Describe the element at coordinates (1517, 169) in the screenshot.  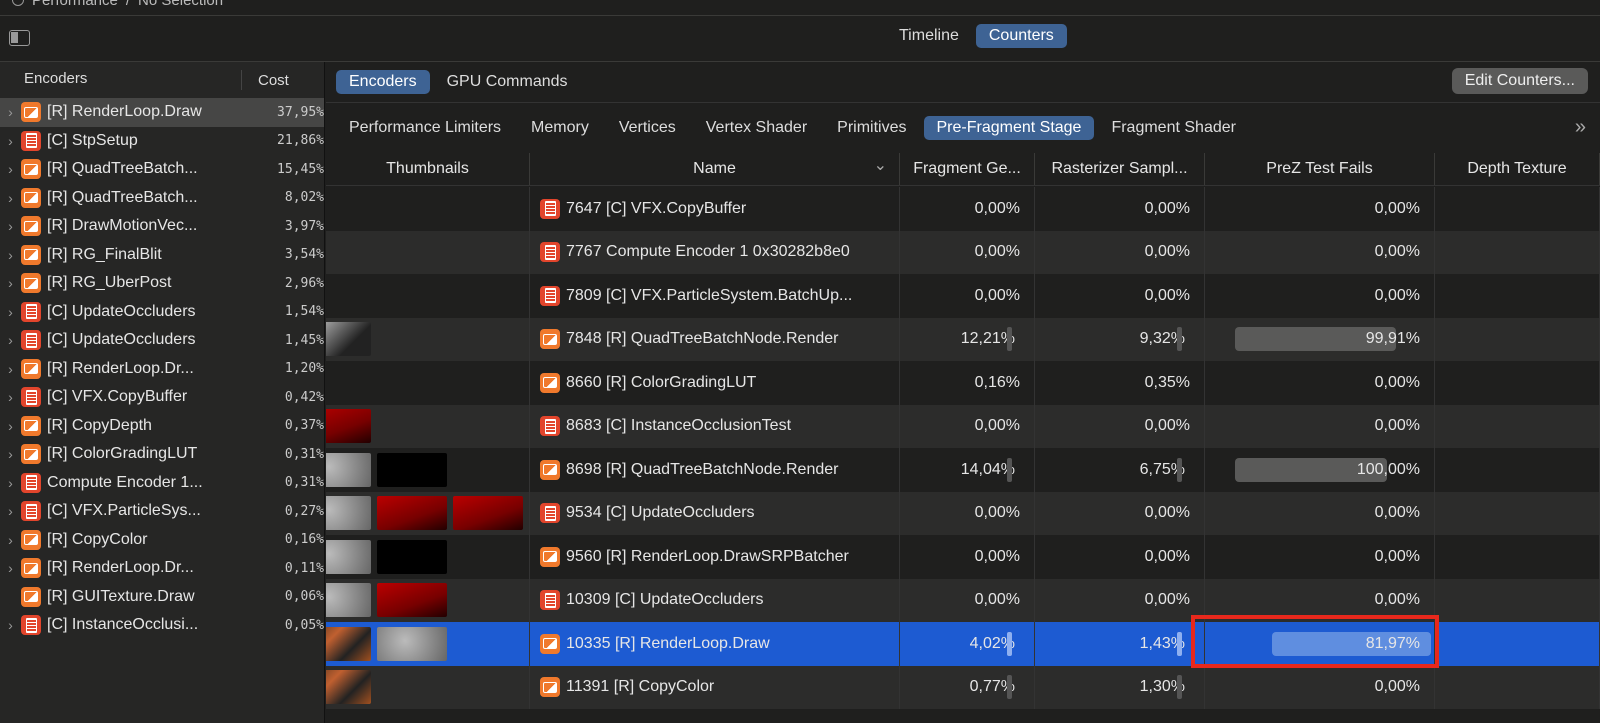
I see `col-depth-texture: Depth Texture` at that location.